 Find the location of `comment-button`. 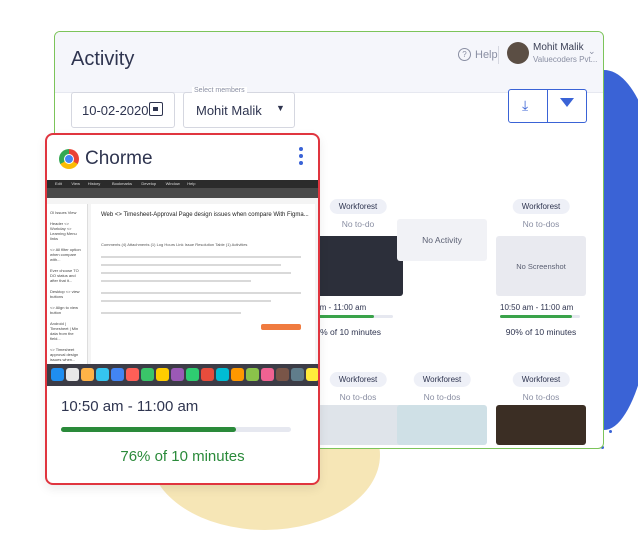

comment-button is located at coordinates (281, 327).